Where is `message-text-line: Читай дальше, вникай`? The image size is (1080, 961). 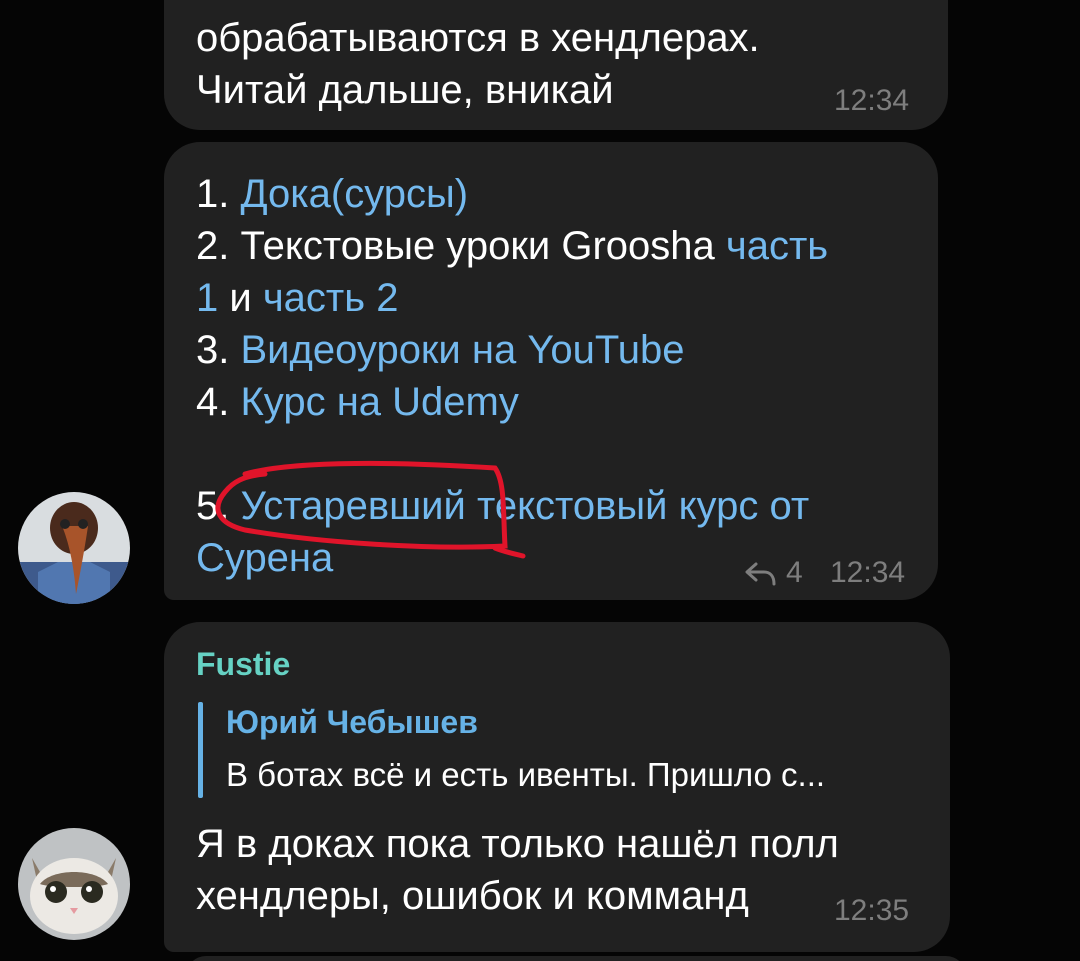 message-text-line: Читай дальше, вникай is located at coordinates (405, 90).